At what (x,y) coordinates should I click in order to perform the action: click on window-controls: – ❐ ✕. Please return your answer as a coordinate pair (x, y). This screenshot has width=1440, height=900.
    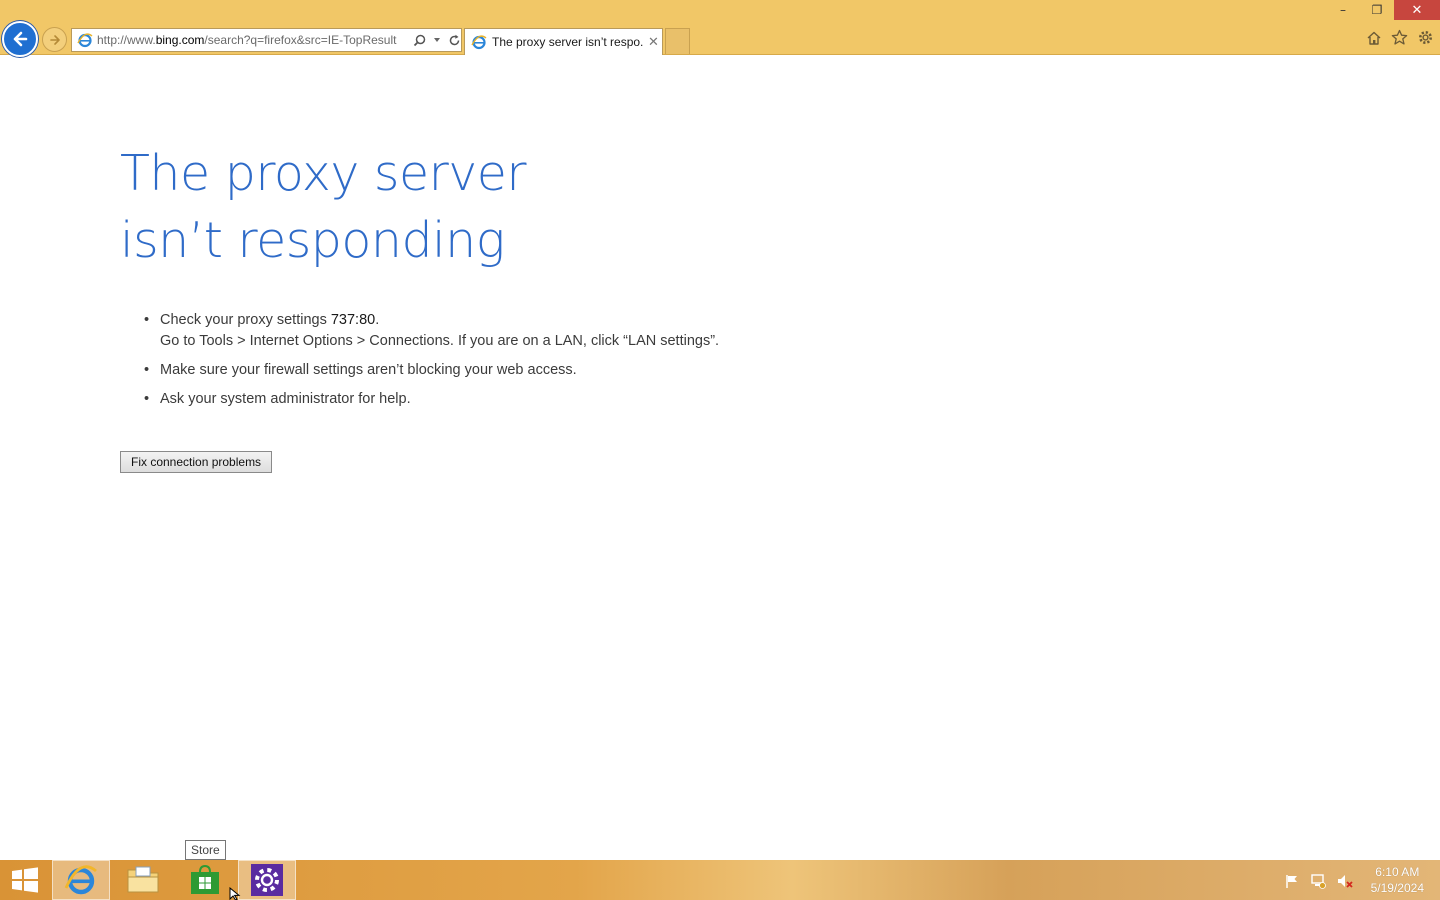
    Looking at the image, I should click on (1383, 10).